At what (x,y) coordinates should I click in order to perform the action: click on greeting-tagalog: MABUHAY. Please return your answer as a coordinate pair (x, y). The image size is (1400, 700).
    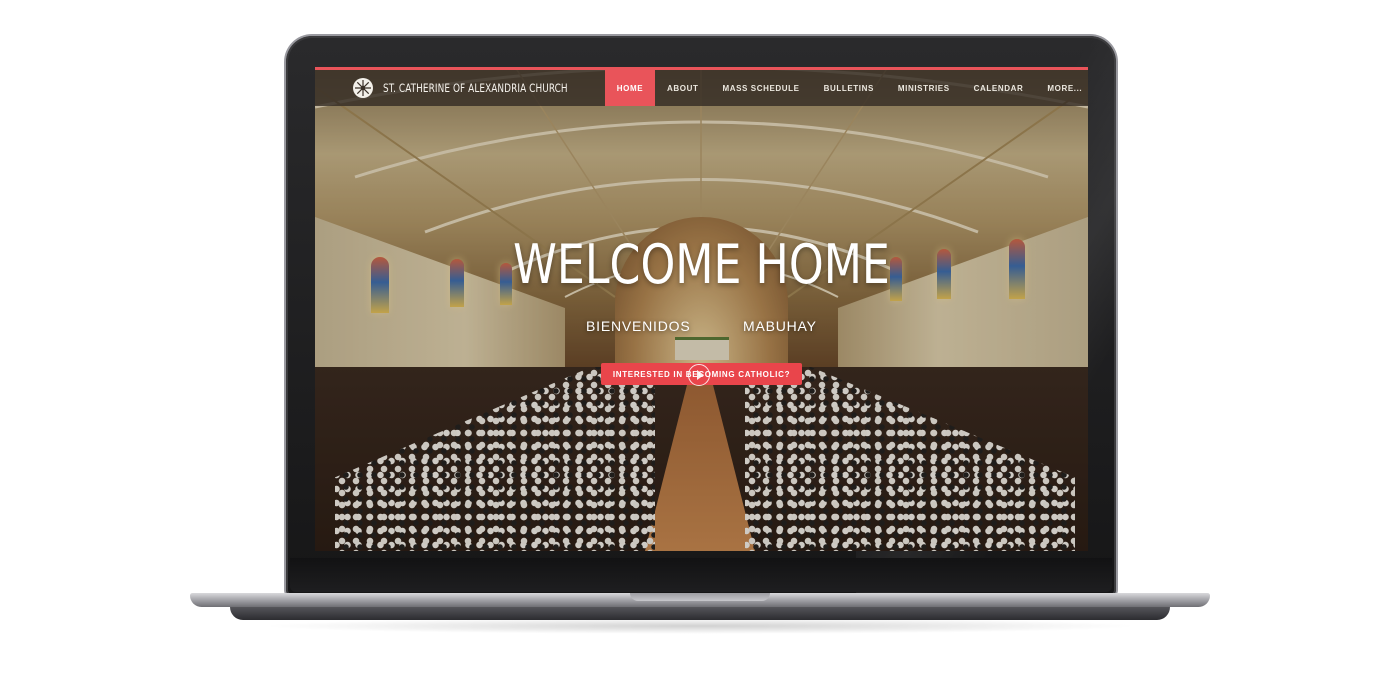
    Looking at the image, I should click on (780, 326).